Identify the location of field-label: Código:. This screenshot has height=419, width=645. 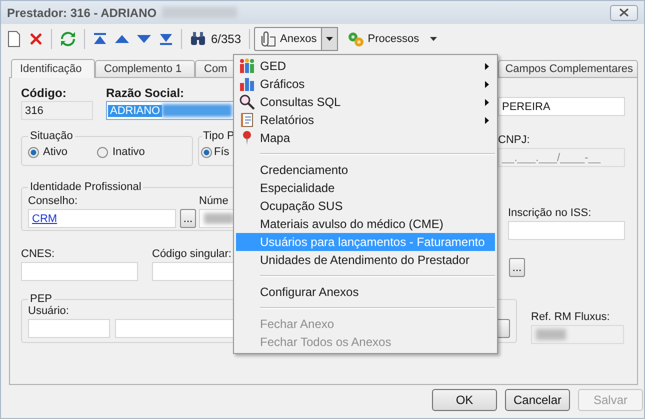
(43, 93).